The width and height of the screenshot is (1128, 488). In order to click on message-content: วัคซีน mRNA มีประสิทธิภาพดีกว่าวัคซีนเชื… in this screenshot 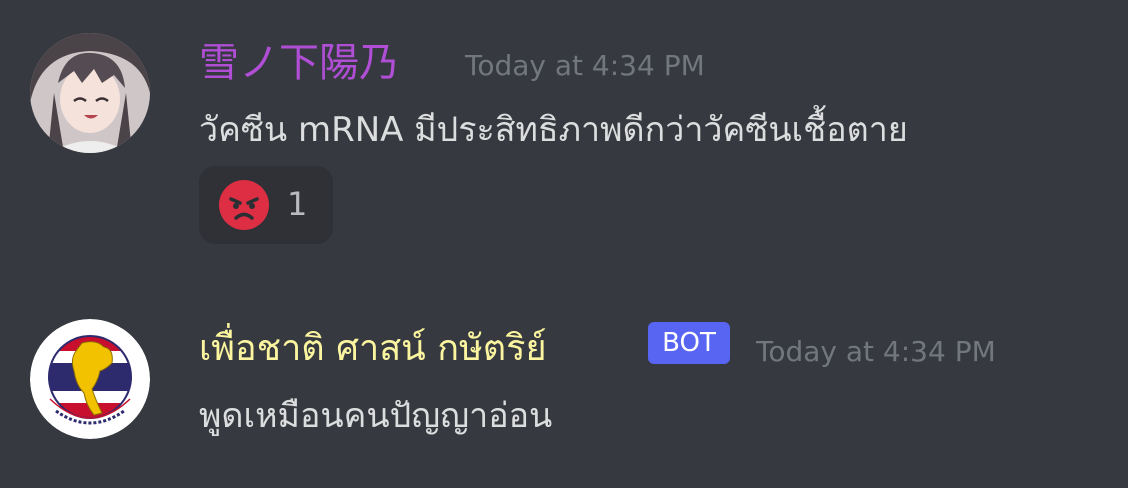, I will do `click(553, 130)`.